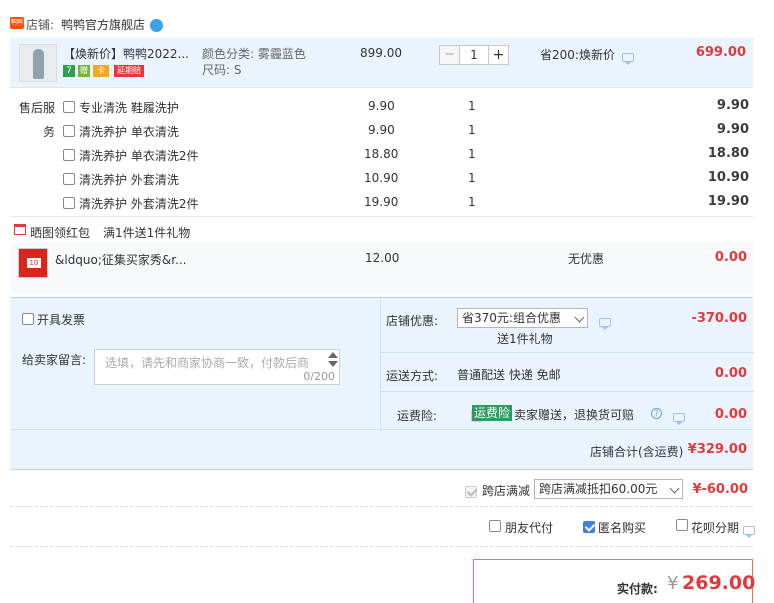  I want to click on anonymous-option: 匿名购买, so click(623, 526).